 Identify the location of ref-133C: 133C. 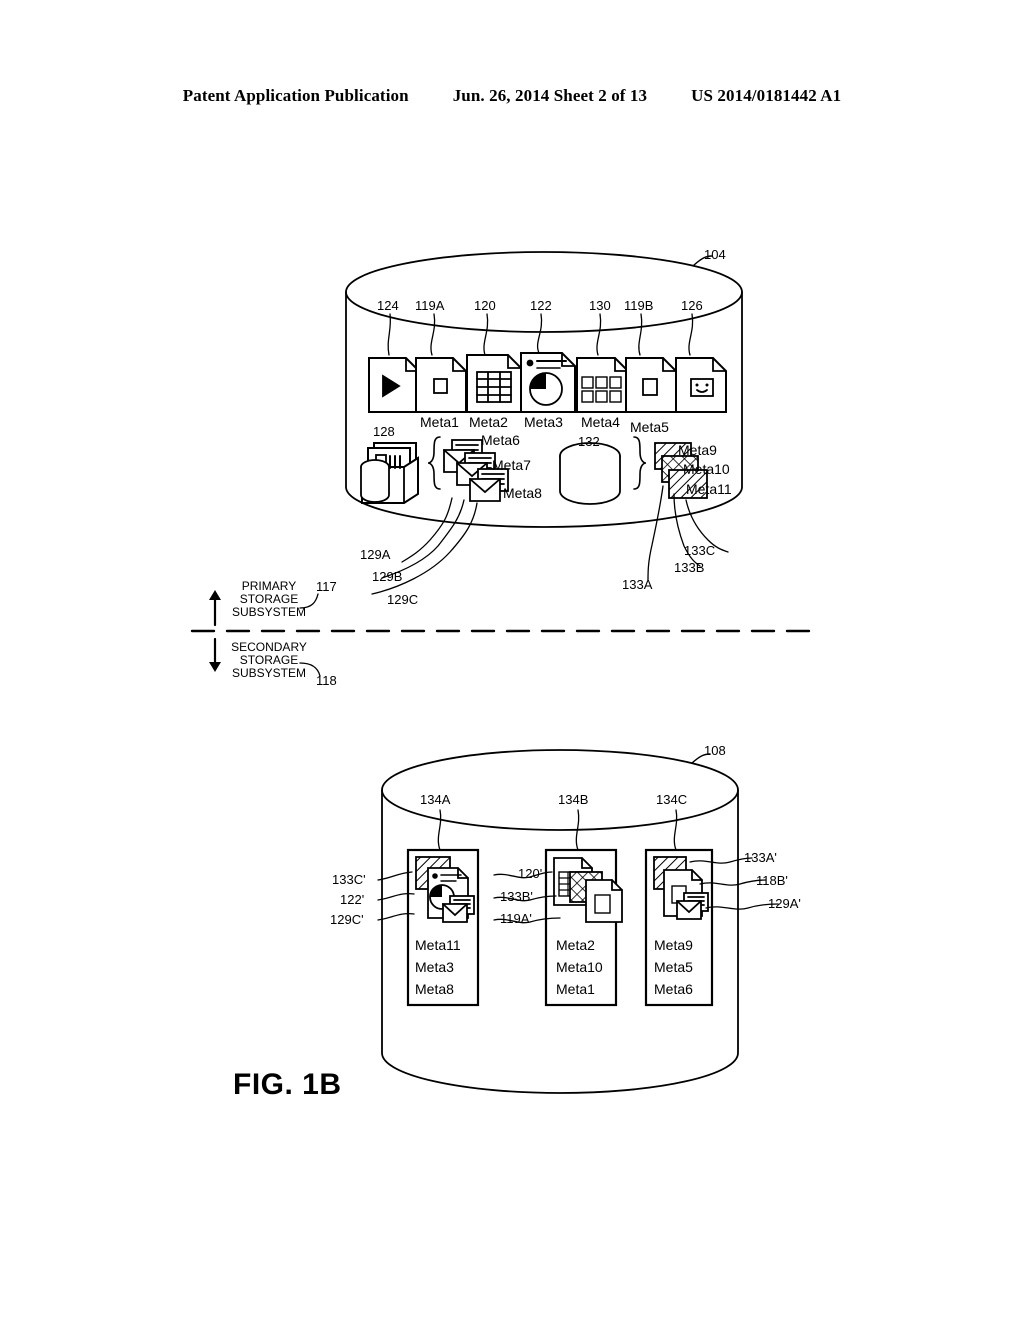
(700, 550).